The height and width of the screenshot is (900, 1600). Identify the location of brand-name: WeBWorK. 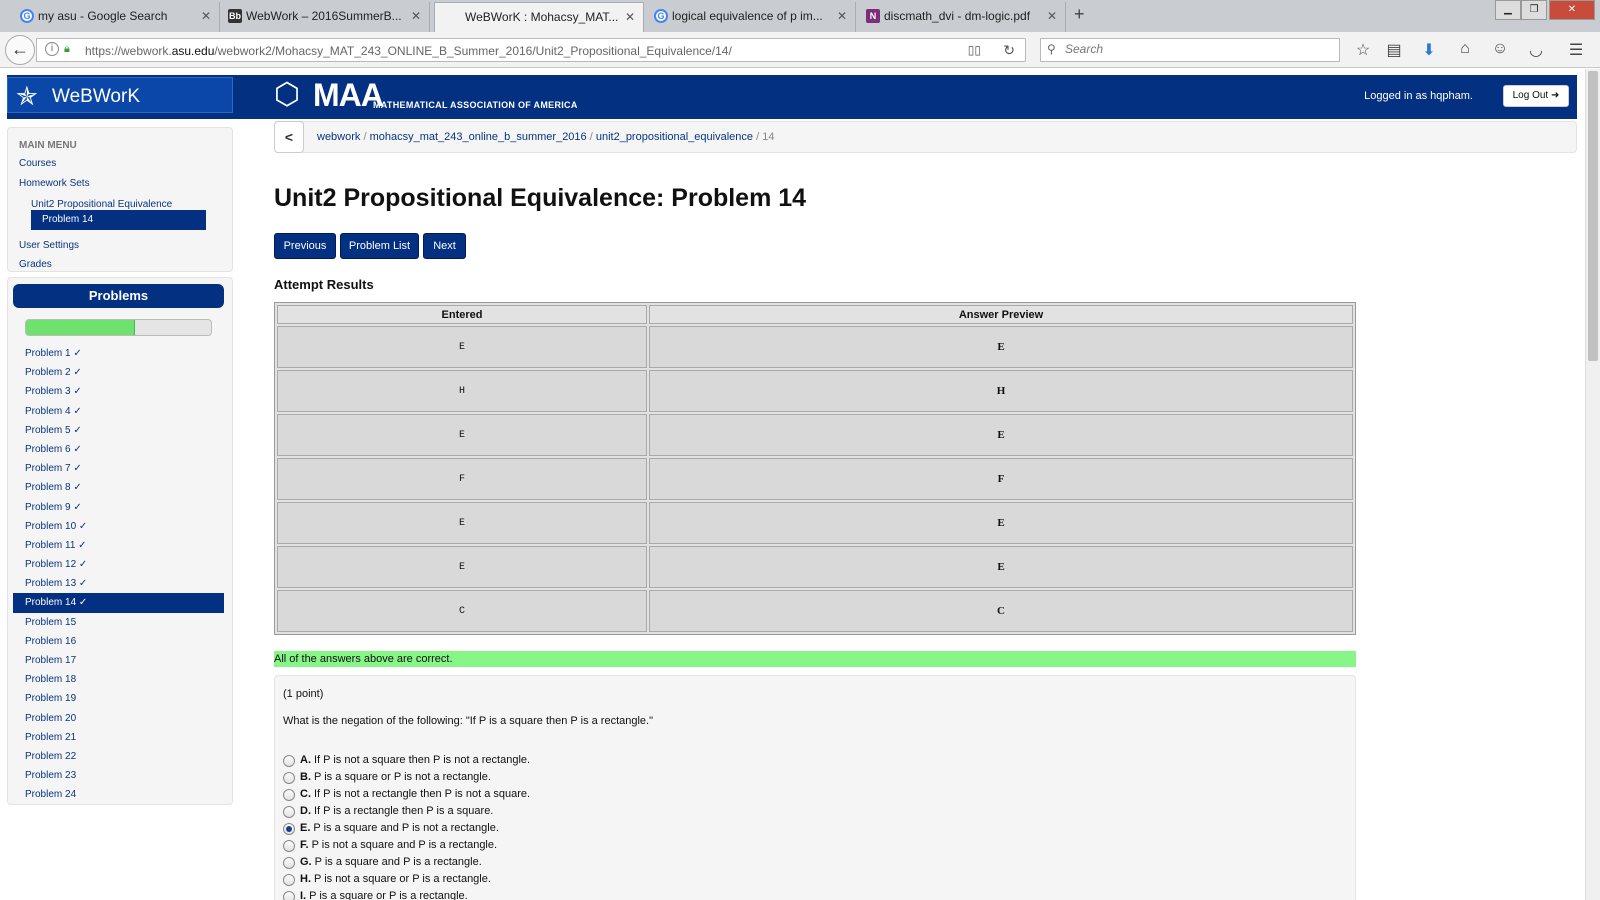
(96, 96).